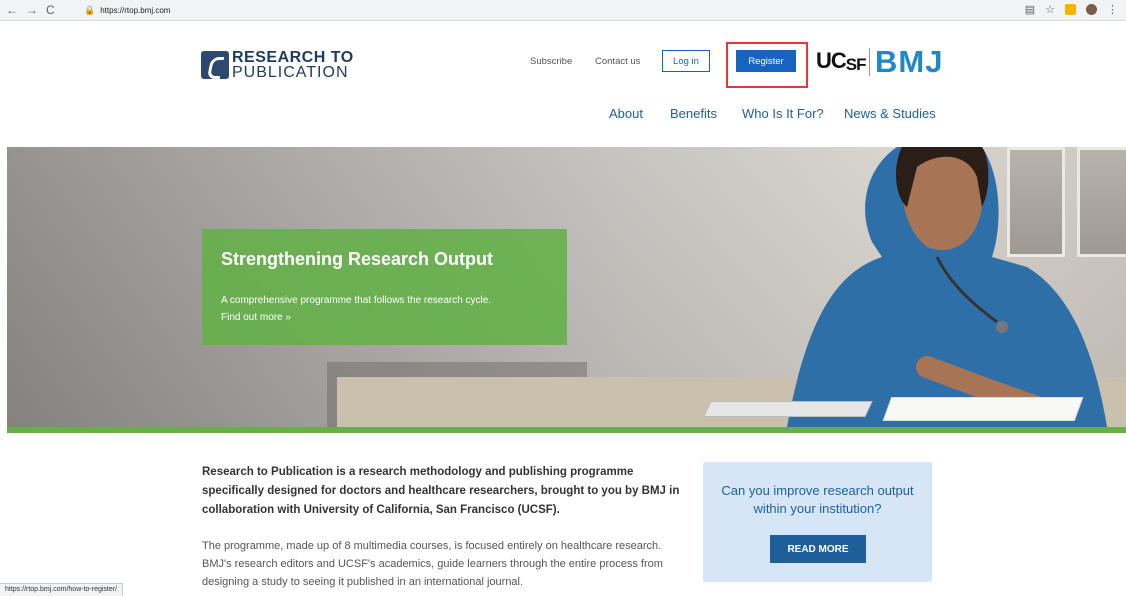  I want to click on nav-about: About, so click(626, 113).